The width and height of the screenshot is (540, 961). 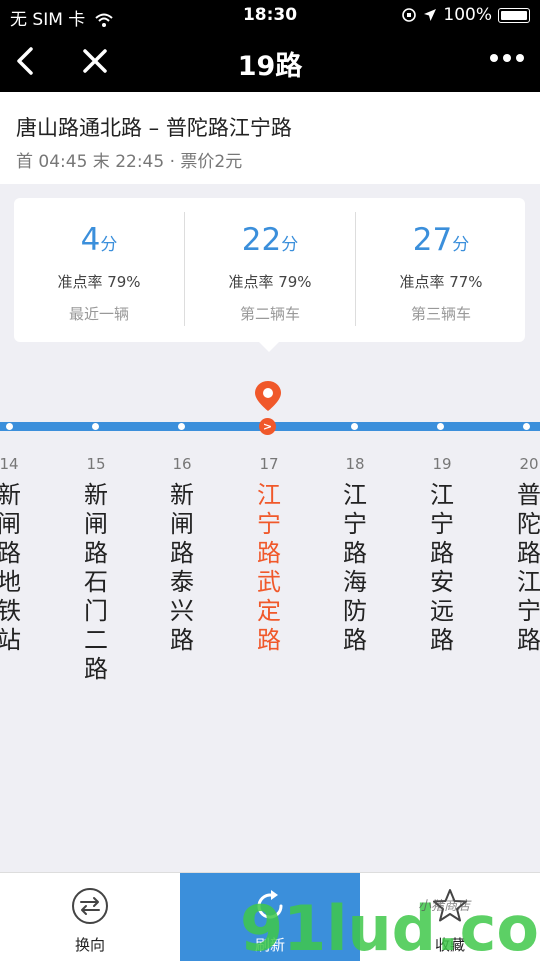 I want to click on arrival-item: 22分 准点率 79% 第二辆车, so click(x=270, y=270).